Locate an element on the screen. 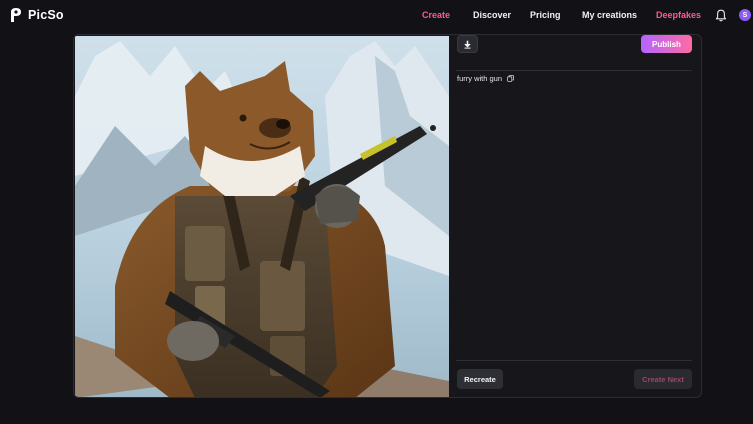 Image resolution: width=753 pixels, height=424 pixels. user-avatar: S is located at coordinates (745, 15).